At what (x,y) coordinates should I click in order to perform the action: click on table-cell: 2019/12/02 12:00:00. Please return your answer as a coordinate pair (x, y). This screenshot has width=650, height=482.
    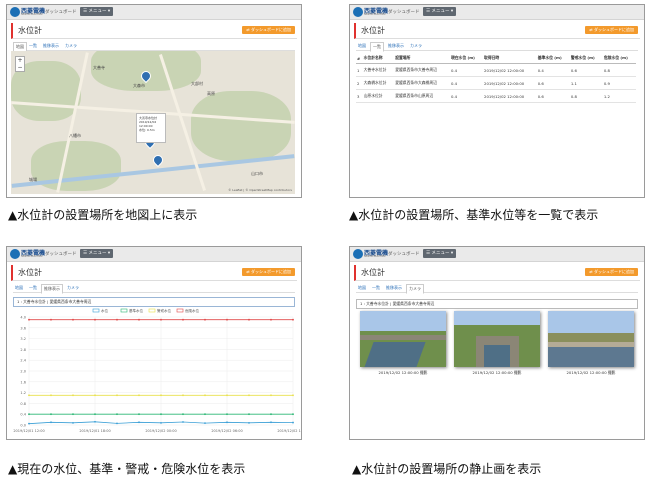
    Looking at the image, I should click on (510, 83).